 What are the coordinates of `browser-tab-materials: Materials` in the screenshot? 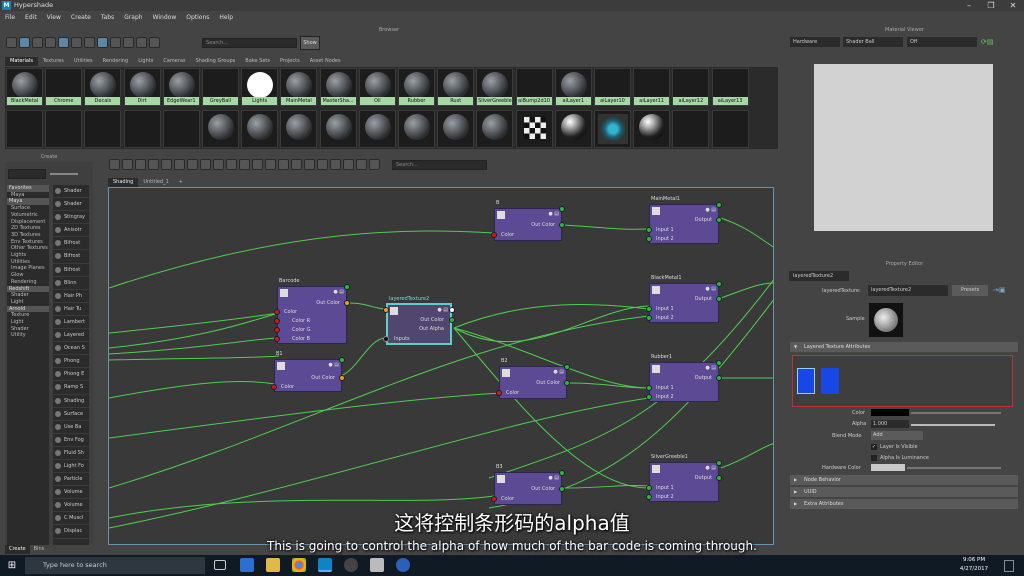 It's located at (21, 61).